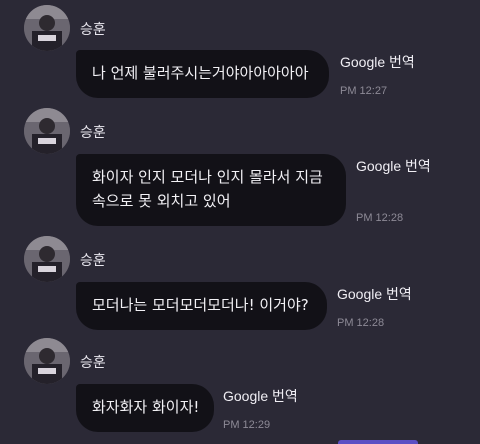  What do you see at coordinates (145, 408) in the screenshot?
I see `message-bubble: 화자화자 화이자!` at bounding box center [145, 408].